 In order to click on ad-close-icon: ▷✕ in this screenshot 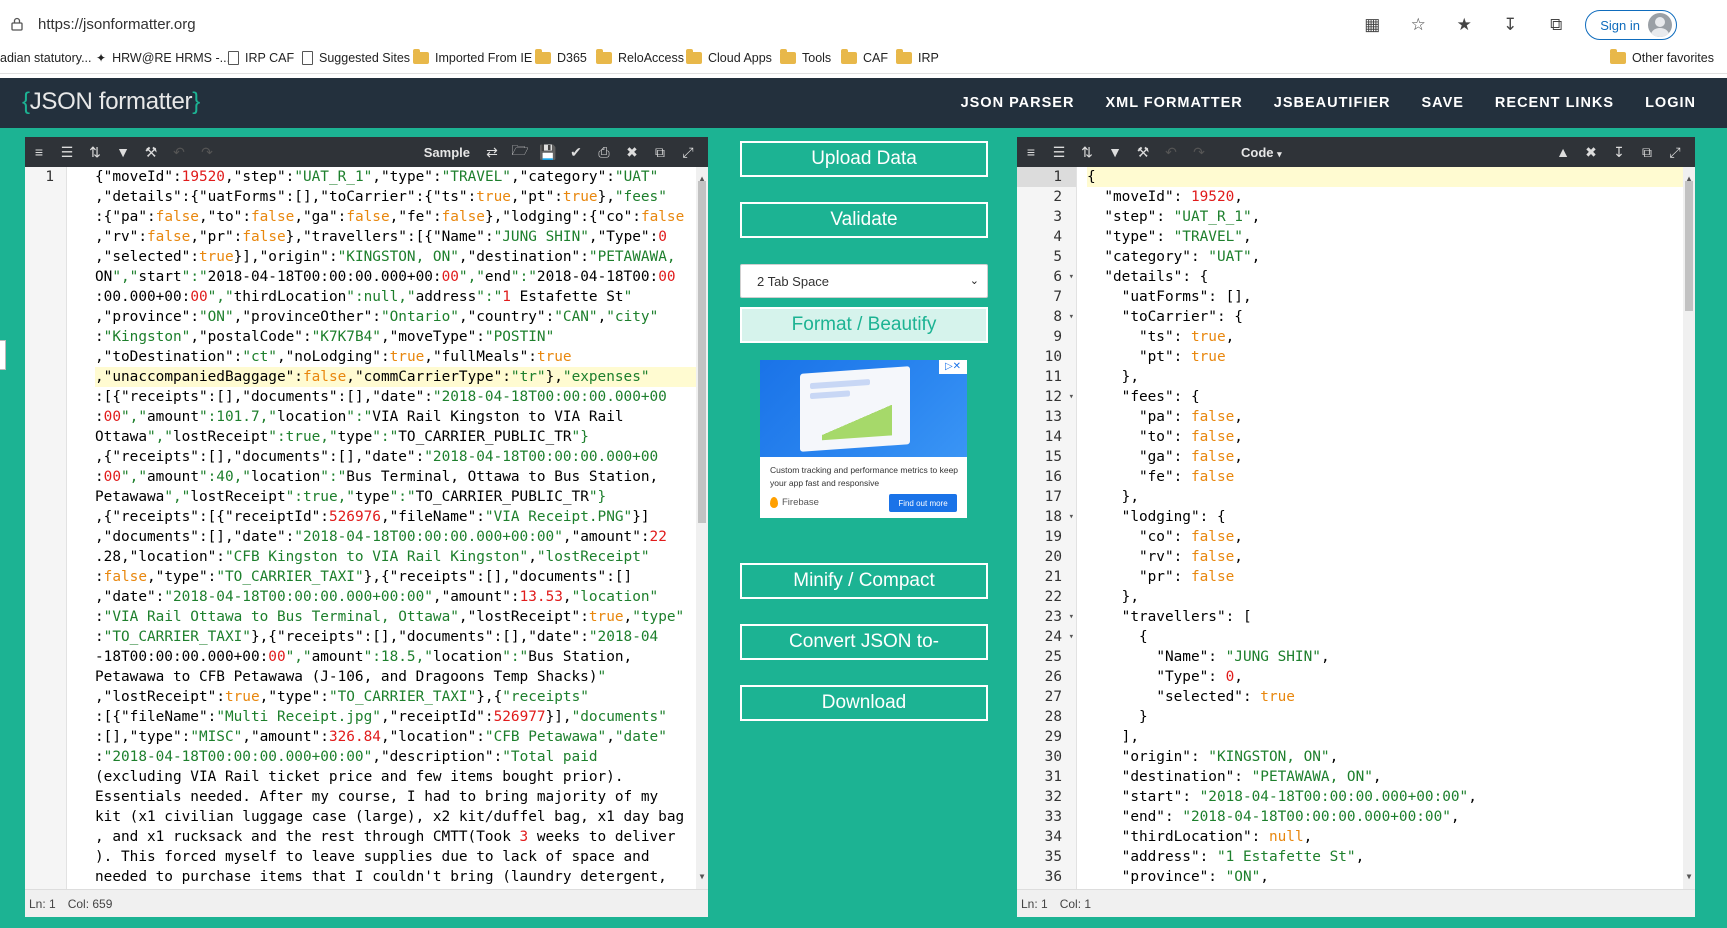, I will do `click(953, 367)`.